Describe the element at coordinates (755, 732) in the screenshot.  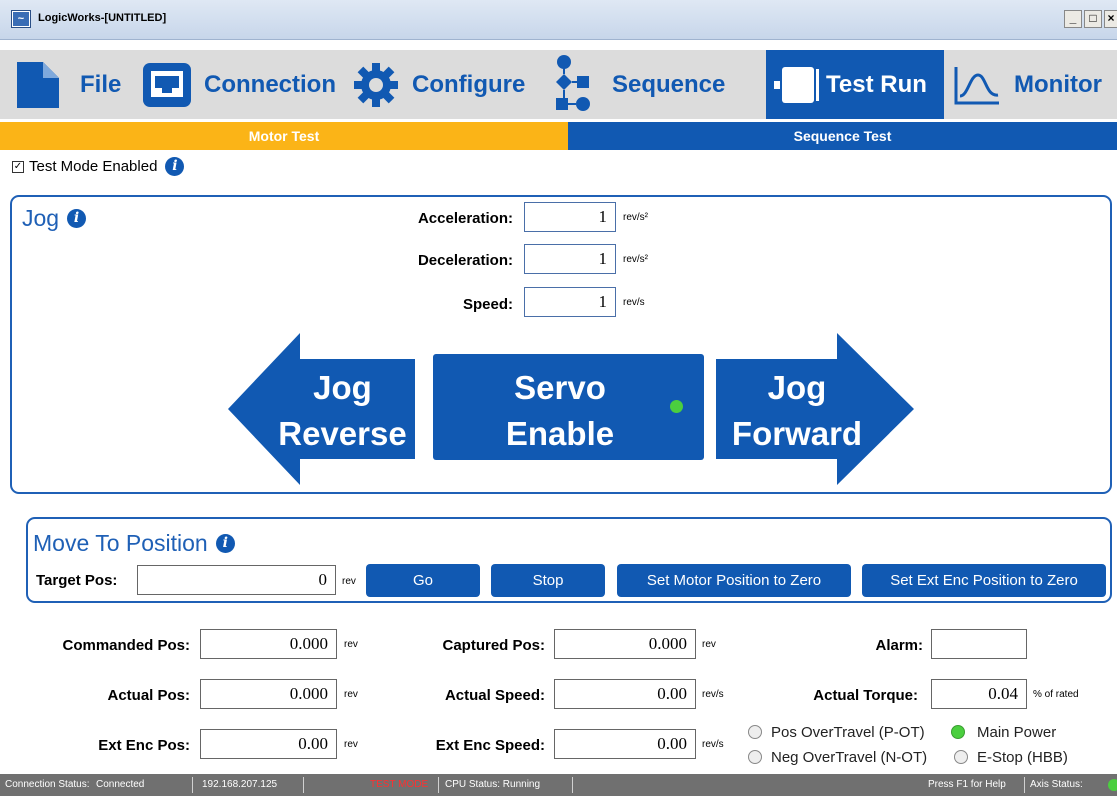
I see `pos-overtravel-indicator` at that location.